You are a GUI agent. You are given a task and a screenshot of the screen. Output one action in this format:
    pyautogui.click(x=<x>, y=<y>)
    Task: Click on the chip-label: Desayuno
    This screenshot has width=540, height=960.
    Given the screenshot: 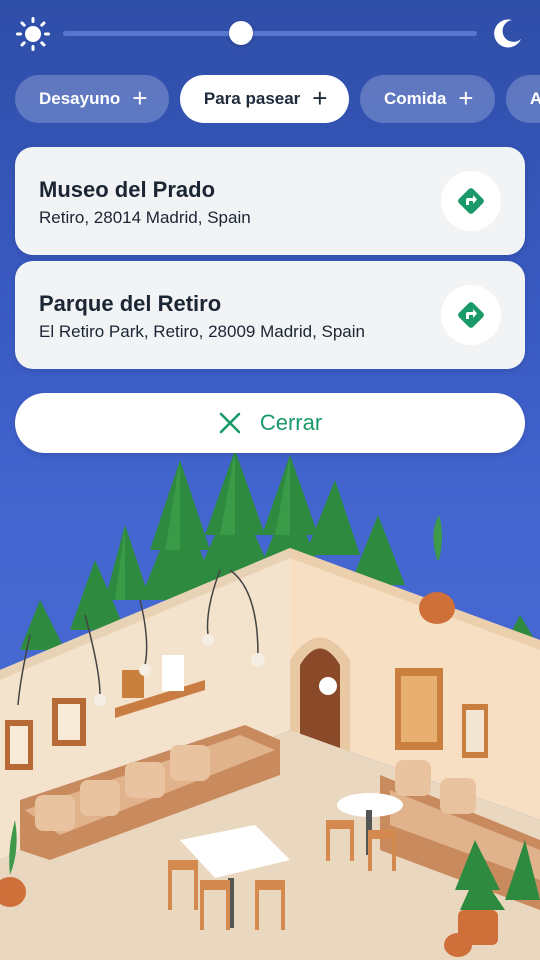 What is the action you would take?
    pyautogui.click(x=80, y=98)
    